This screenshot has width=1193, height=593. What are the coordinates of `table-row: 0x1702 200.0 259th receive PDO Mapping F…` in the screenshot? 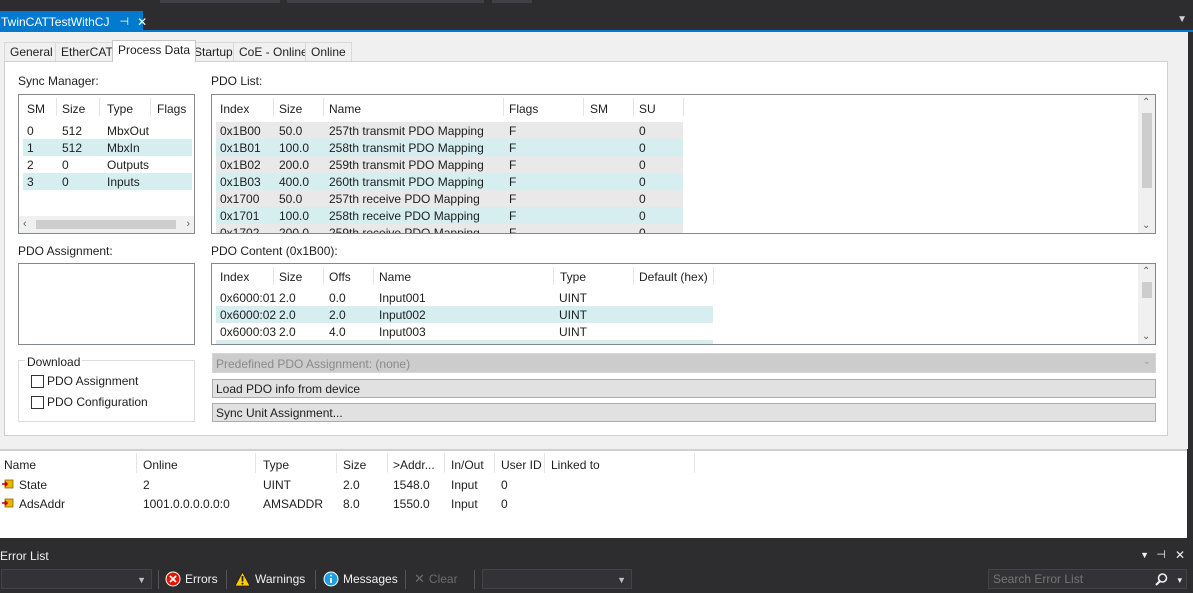 It's located at (449, 228).